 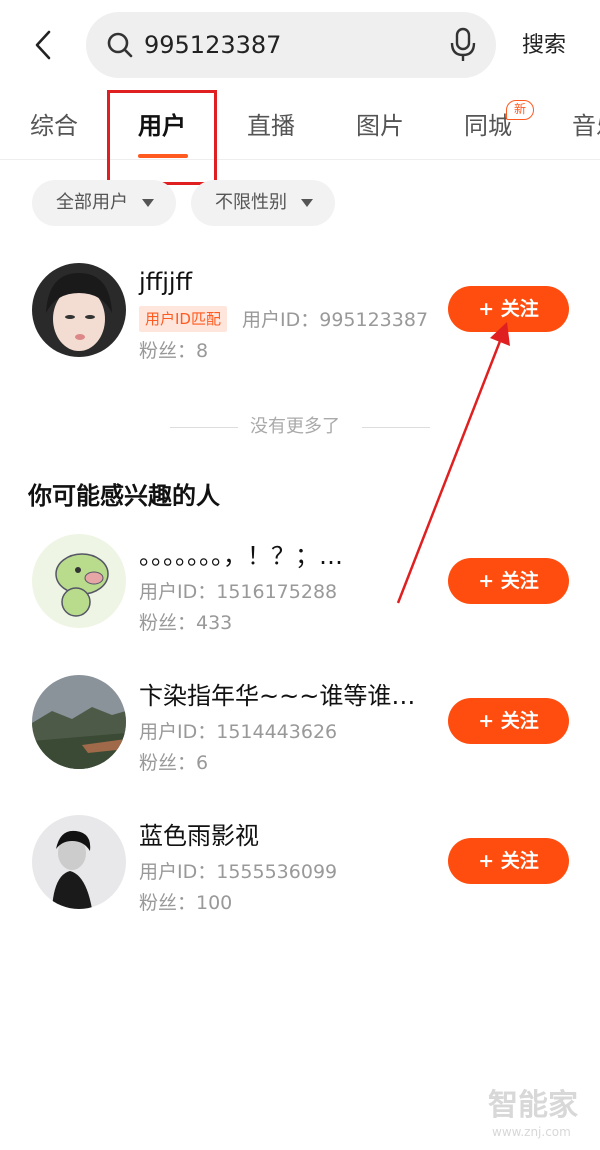 What do you see at coordinates (174, 763) in the screenshot?
I see `fans-count: 粉丝：6` at bounding box center [174, 763].